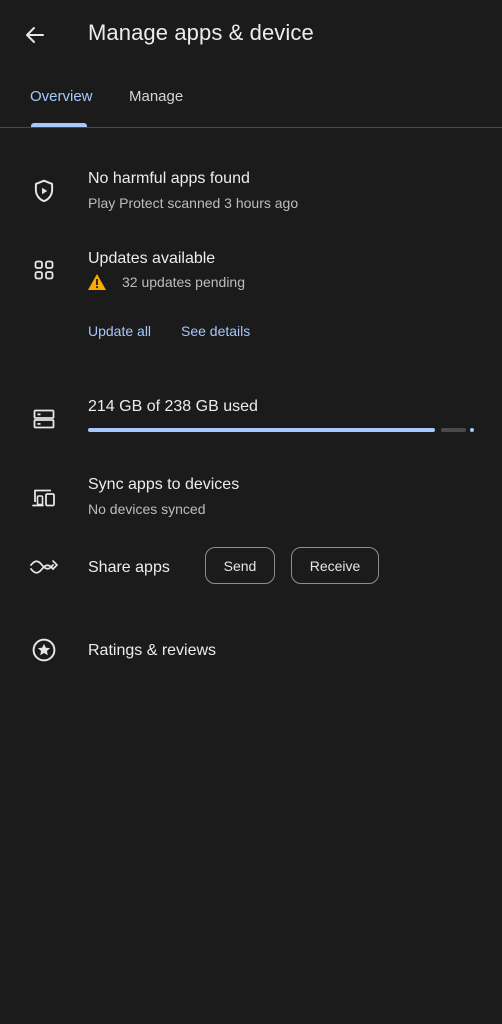 The image size is (502, 1024). What do you see at coordinates (97, 282) in the screenshot?
I see `warning-icon` at bounding box center [97, 282].